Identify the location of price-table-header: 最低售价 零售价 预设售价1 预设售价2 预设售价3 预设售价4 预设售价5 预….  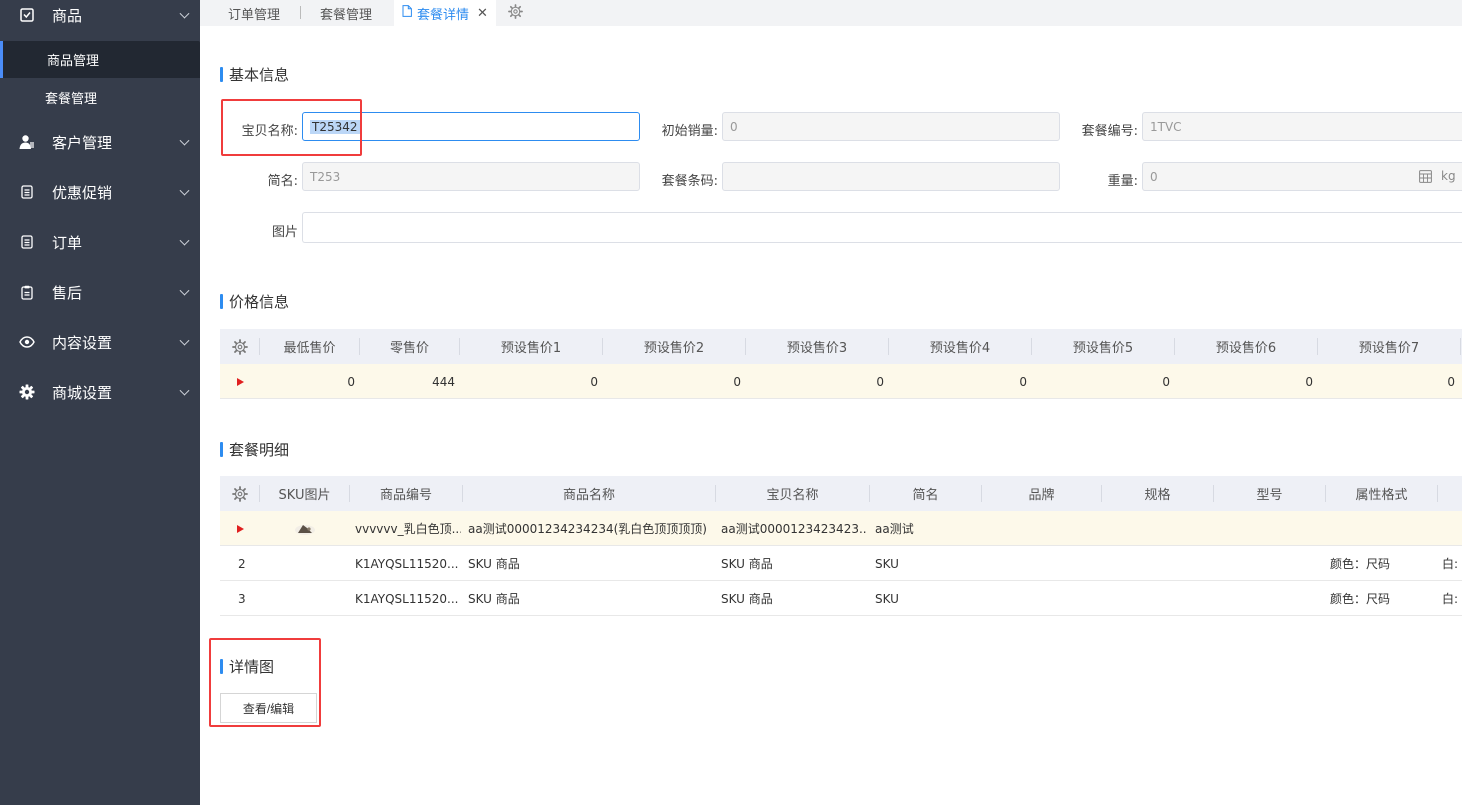
(841, 346).